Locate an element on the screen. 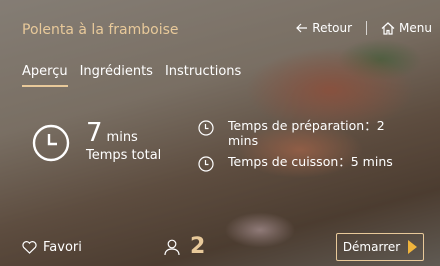 The image size is (440, 266). tab-bar: Aperçu Ingrédients Instructions is located at coordinates (131, 75).